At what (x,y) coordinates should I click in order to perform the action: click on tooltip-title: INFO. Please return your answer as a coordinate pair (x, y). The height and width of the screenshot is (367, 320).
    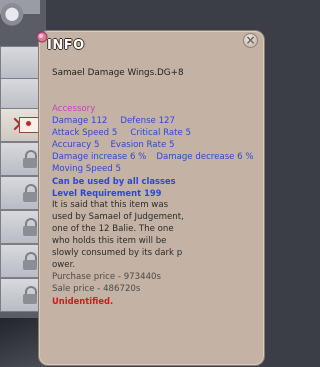
    Looking at the image, I should click on (66, 45).